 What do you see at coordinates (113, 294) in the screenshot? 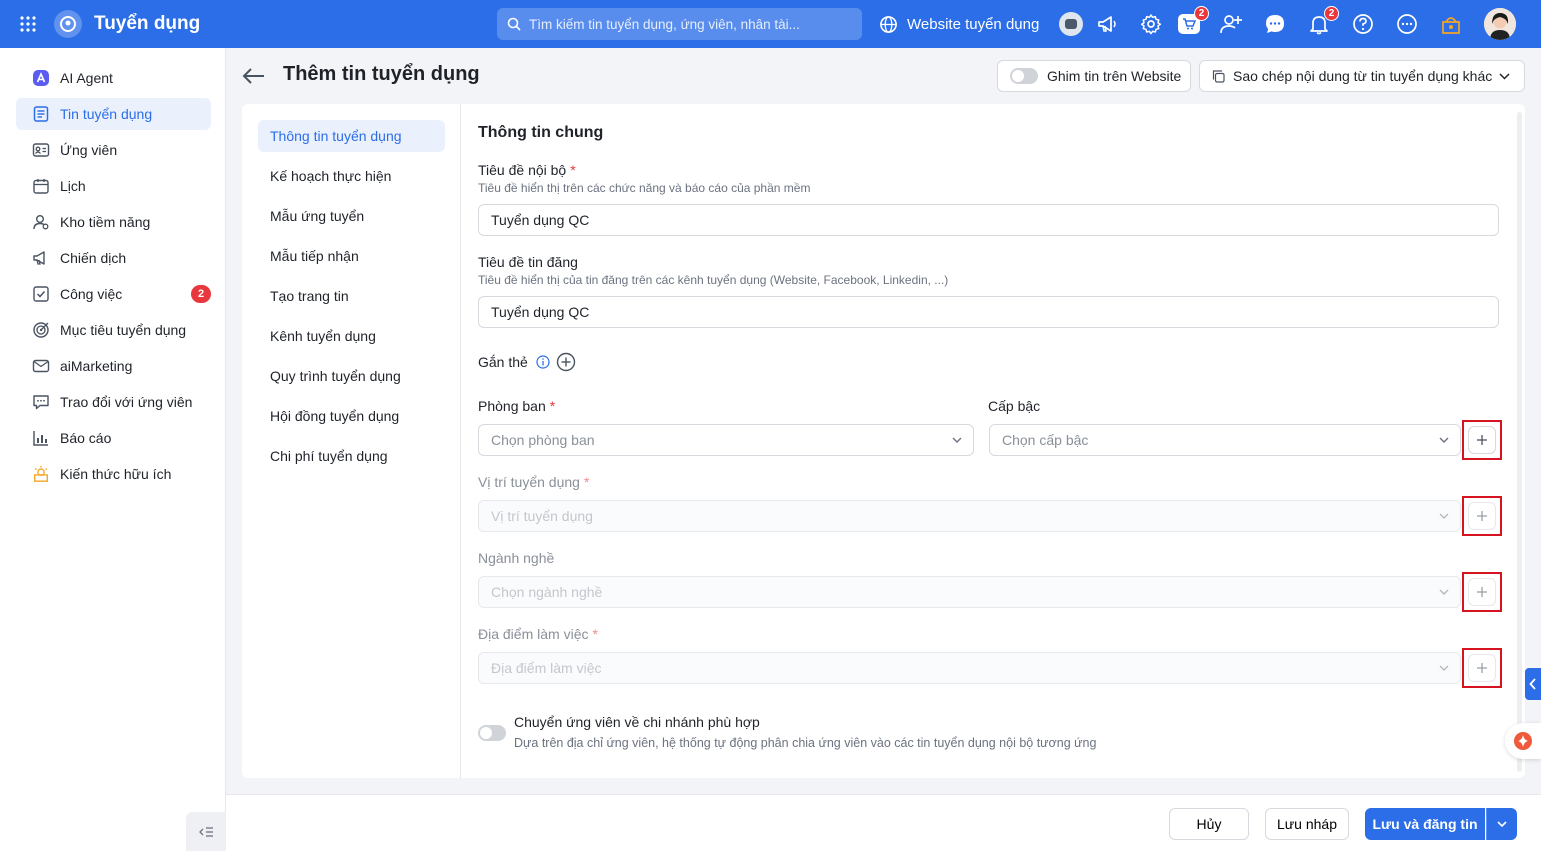
I see `sidebar-item-tasks: Công việc 2` at bounding box center [113, 294].